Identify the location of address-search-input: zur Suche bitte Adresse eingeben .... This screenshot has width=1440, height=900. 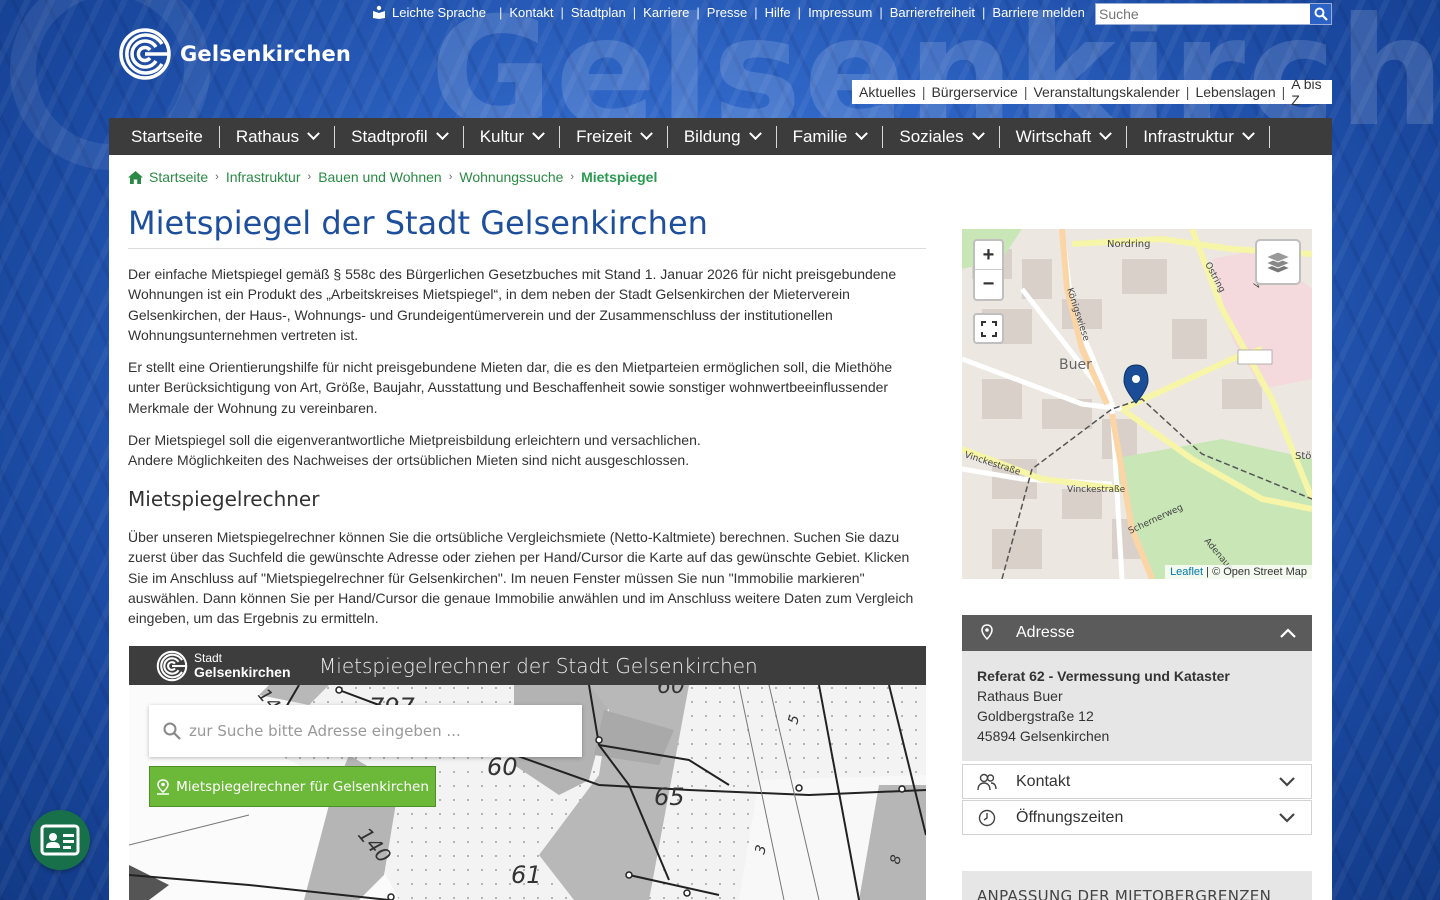
(365, 731).